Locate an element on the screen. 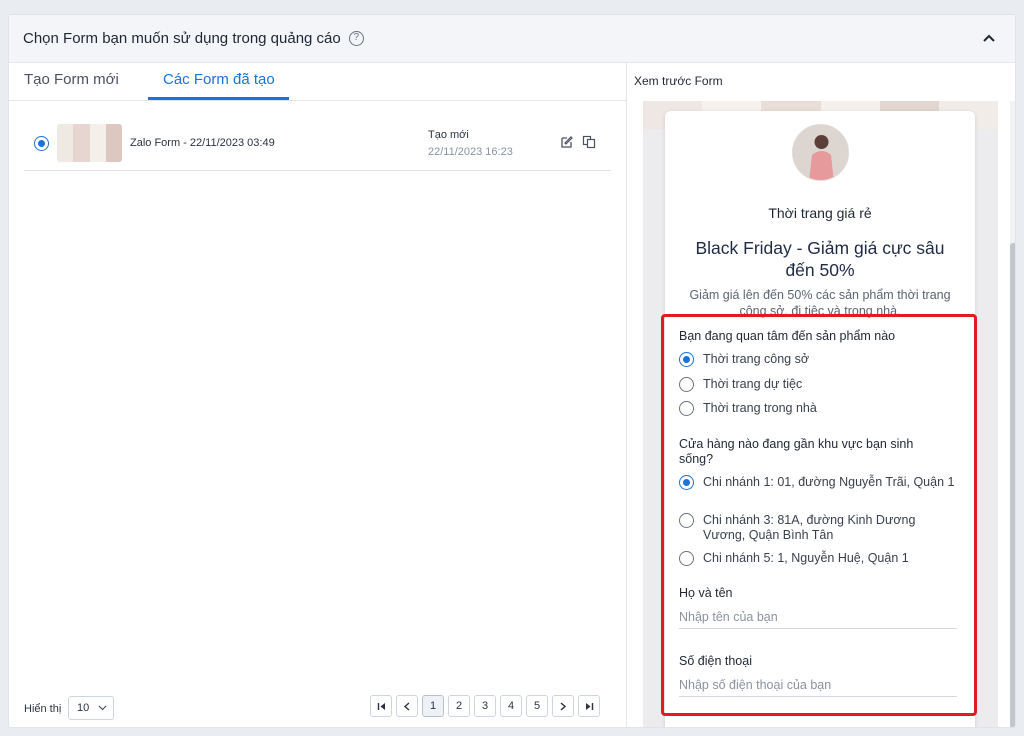  brand-name: Thời trang giá rẻ is located at coordinates (820, 213).